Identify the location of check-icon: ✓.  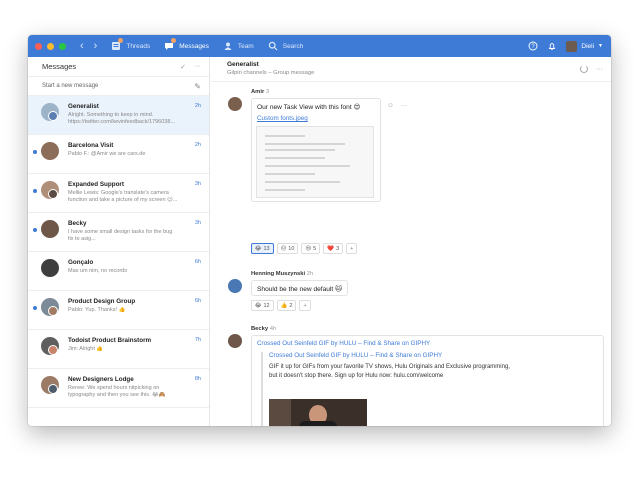
(183, 67).